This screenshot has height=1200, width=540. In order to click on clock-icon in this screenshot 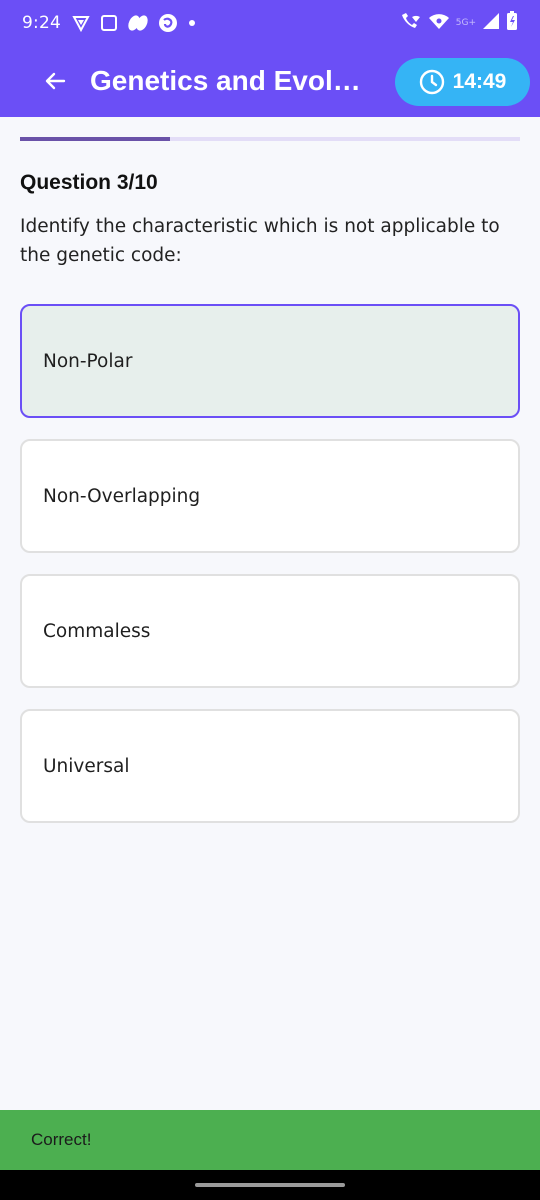, I will do `click(431, 82)`.